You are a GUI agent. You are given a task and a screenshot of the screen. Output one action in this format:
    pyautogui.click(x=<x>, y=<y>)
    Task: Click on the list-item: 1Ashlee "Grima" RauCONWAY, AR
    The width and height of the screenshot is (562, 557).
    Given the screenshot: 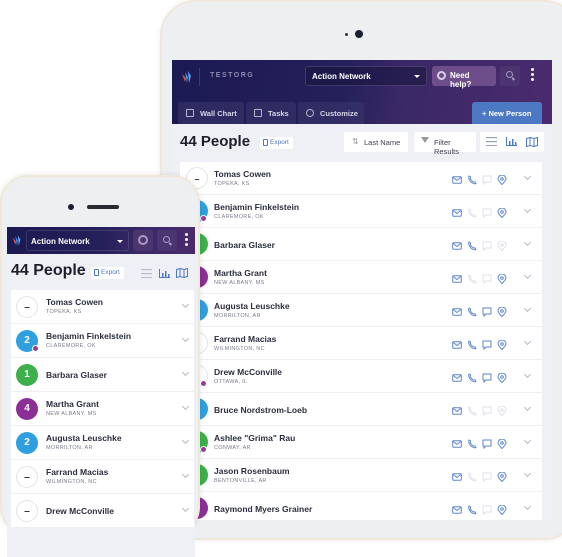 What is the action you would take?
    pyautogui.click(x=361, y=442)
    